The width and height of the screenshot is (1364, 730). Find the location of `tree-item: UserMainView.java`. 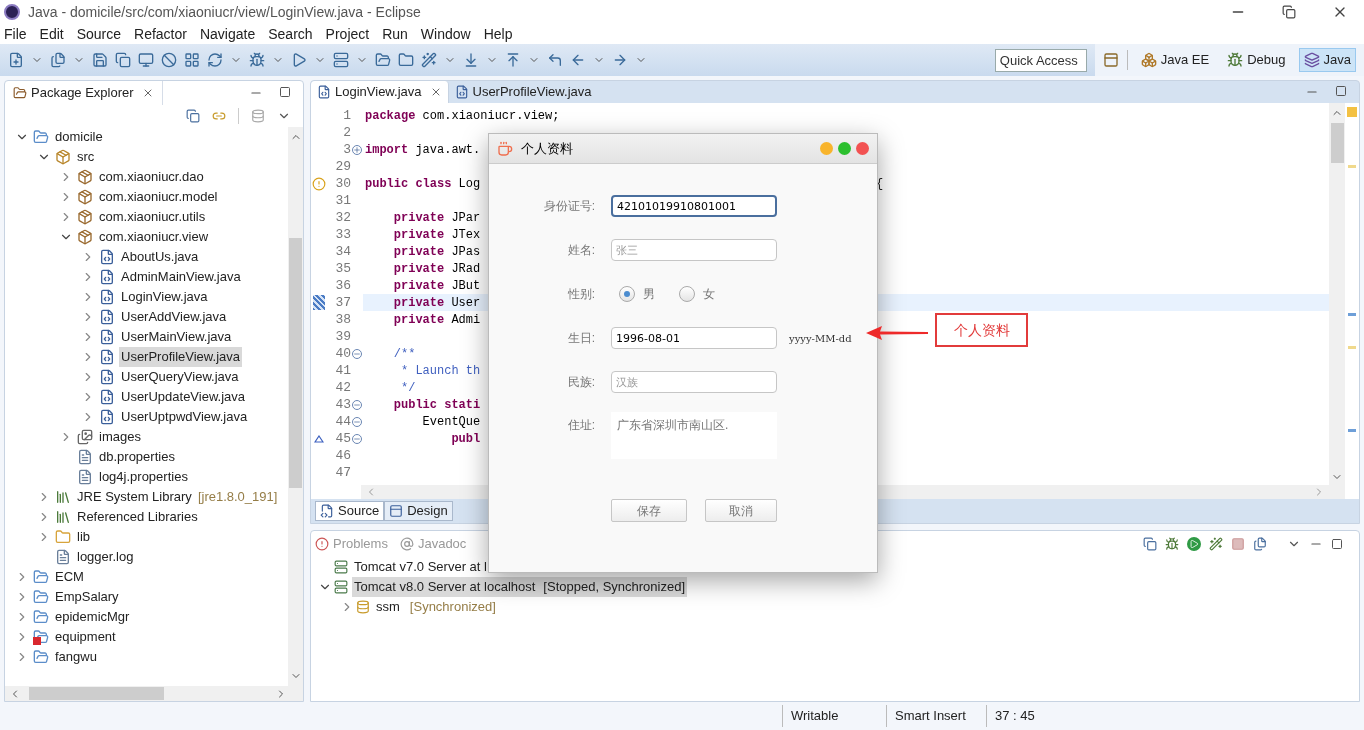

tree-item: UserMainView.java is located at coordinates (176, 337).